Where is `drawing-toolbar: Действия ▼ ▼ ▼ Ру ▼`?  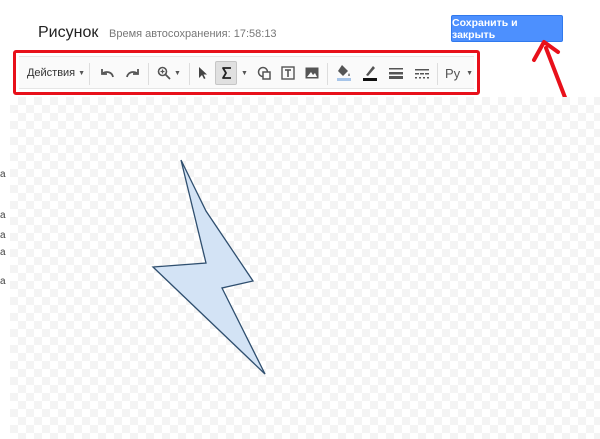
drawing-toolbar: Действия ▼ ▼ ▼ Ру ▼ is located at coordinates (246, 72).